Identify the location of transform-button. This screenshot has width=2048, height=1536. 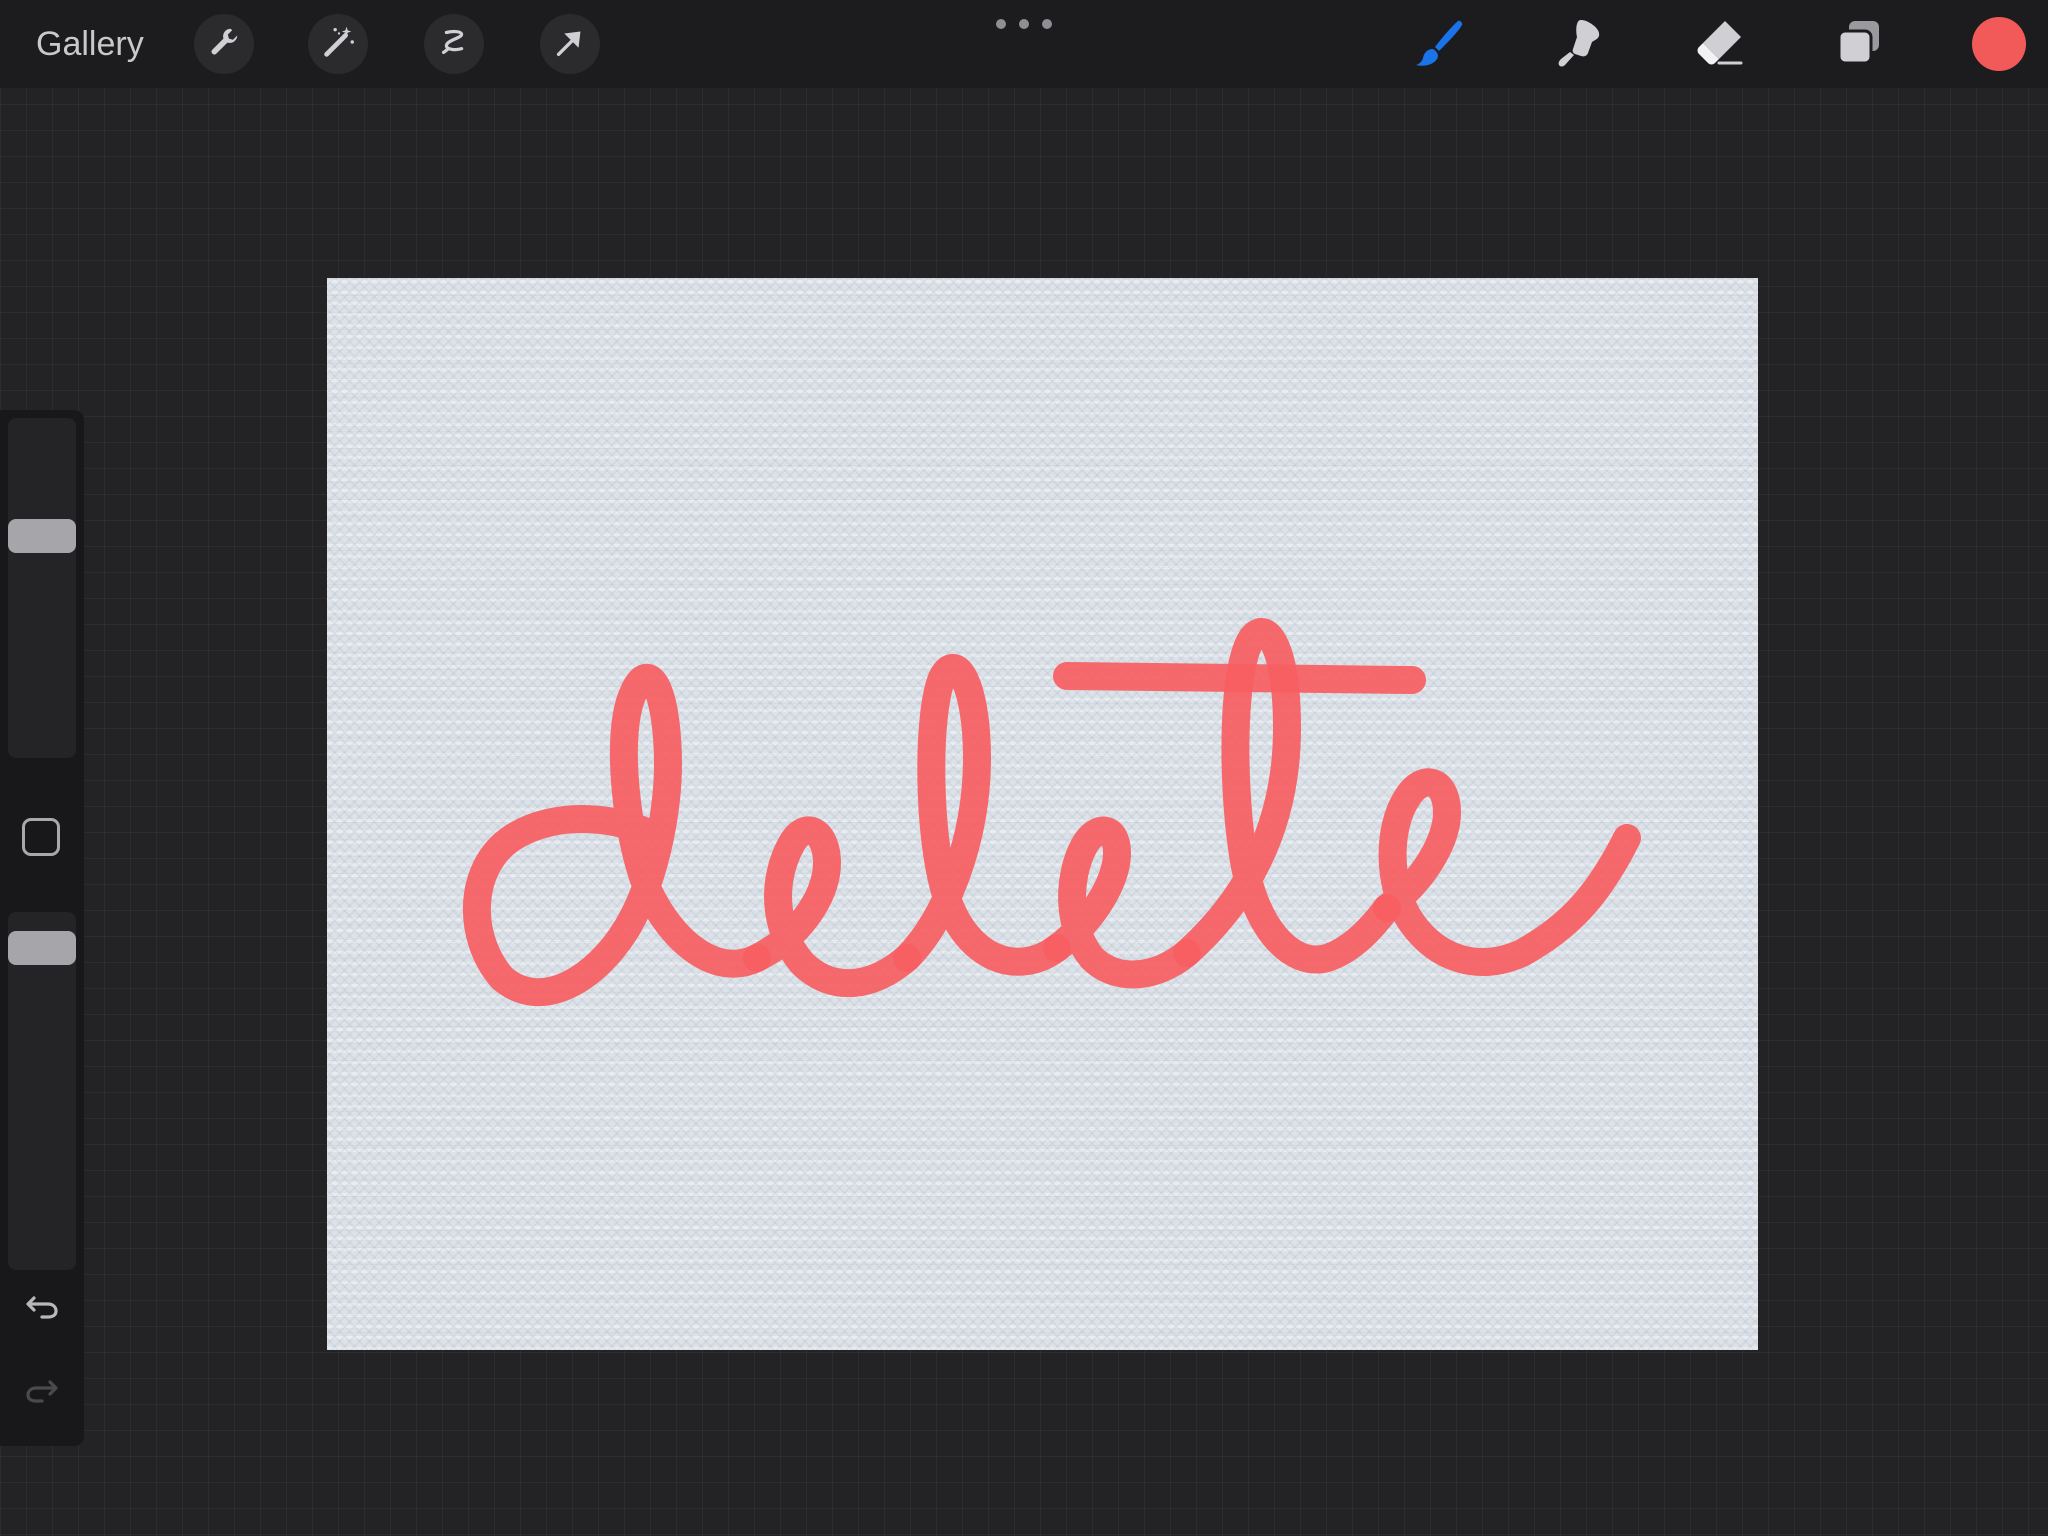
(570, 44).